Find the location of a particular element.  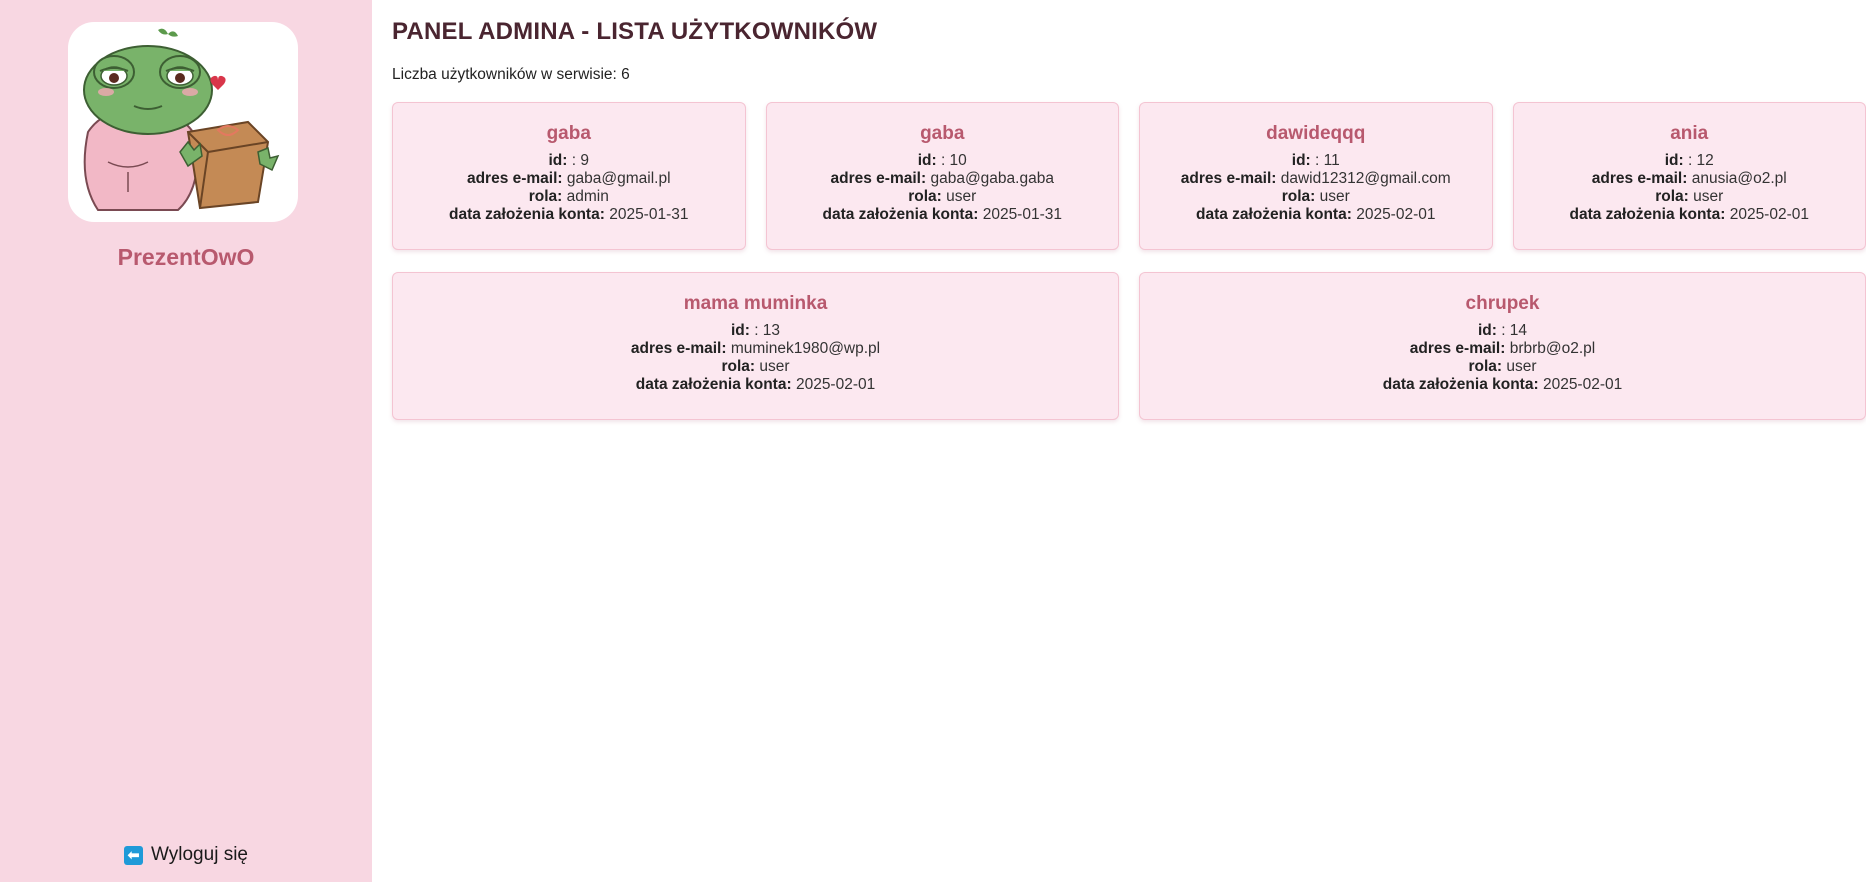

user-name: dawideqqq is located at coordinates (1316, 133).